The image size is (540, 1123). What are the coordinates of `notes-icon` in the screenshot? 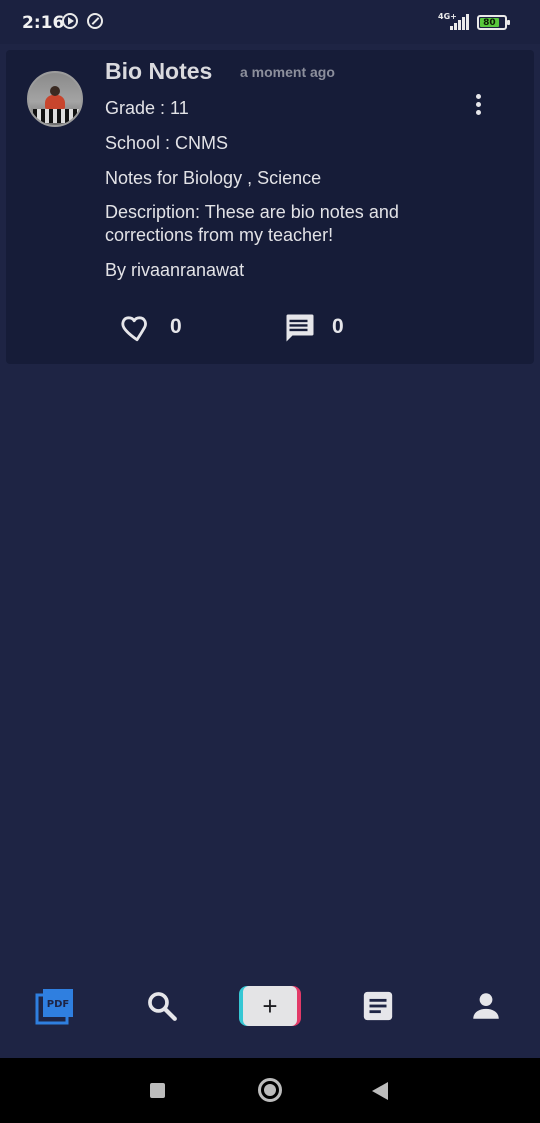 It's located at (378, 1006).